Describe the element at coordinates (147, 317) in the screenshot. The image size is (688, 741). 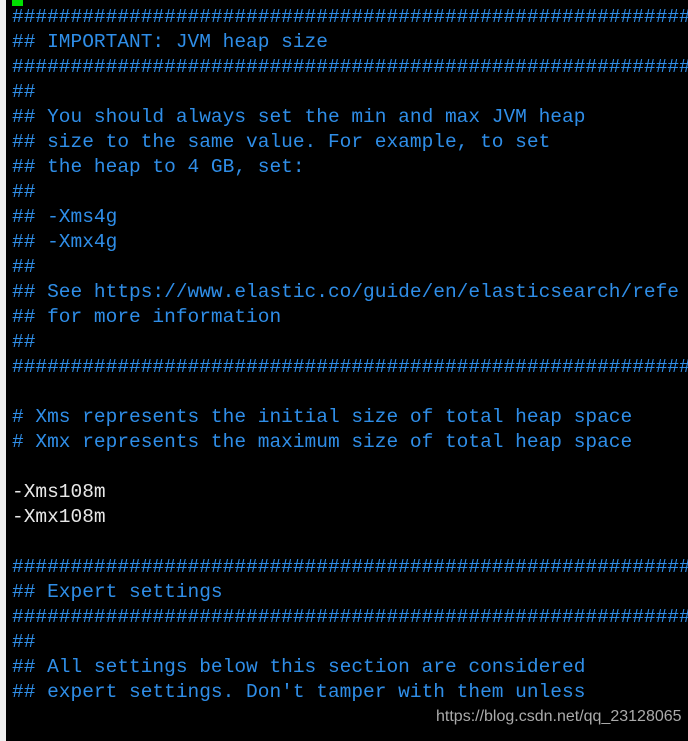
I see `editor-line: ## for more information` at that location.